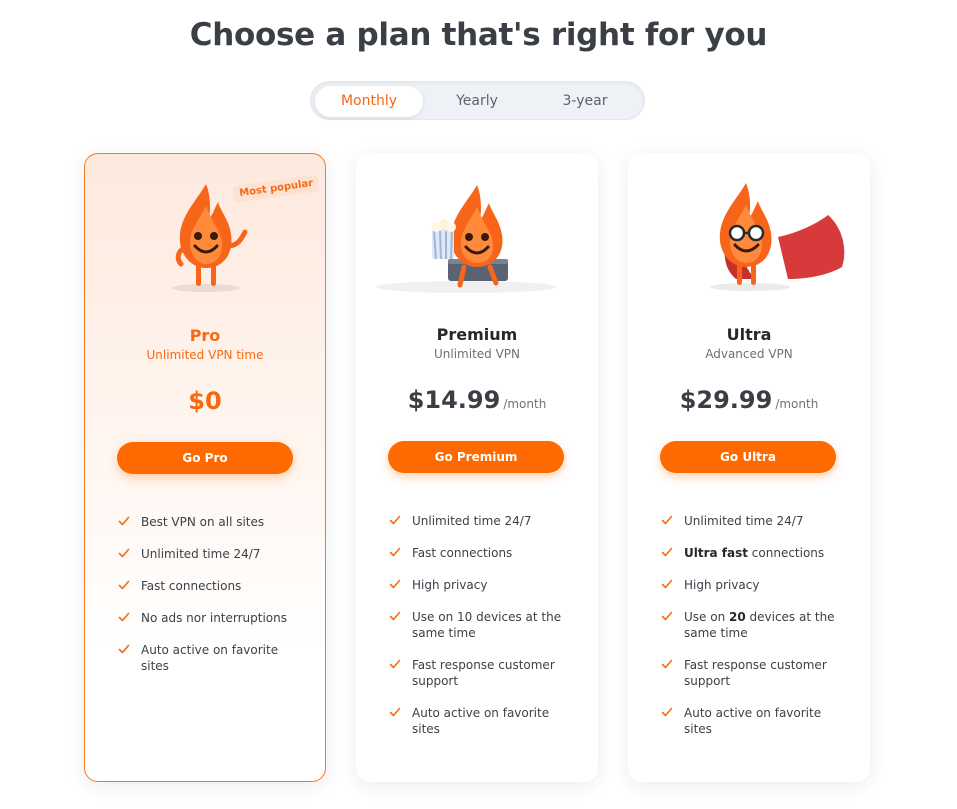 The height and width of the screenshot is (809, 957). I want to click on plan-name: Premium, so click(477, 334).